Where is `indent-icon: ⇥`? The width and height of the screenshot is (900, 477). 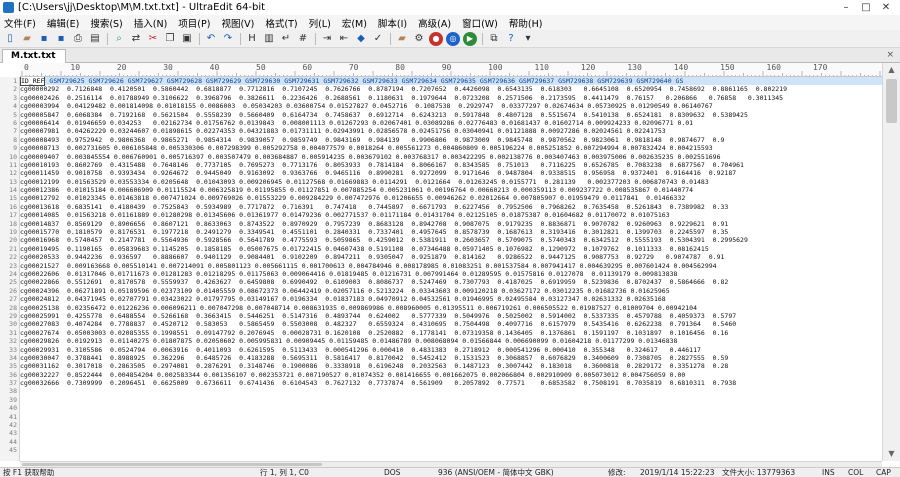
indent-icon: ⇥ is located at coordinates (327, 39).